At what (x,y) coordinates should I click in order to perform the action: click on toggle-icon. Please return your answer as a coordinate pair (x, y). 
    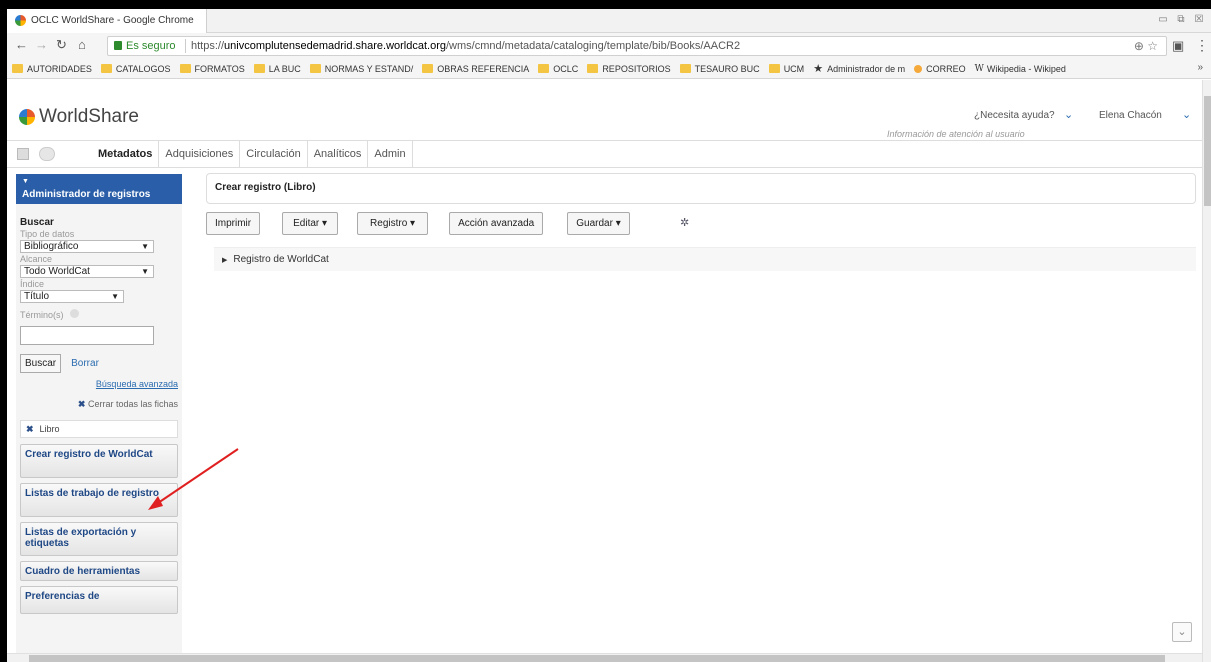
    Looking at the image, I should click on (47, 154).